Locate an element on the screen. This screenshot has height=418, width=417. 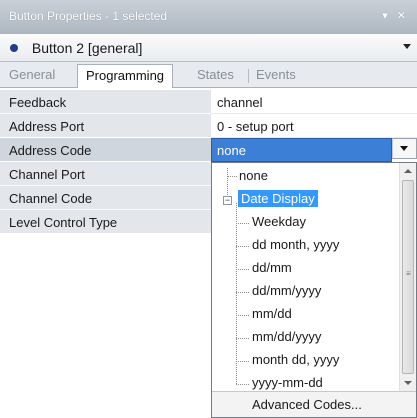
property-name-level-control-type: Level Control Type is located at coordinates (105, 222).